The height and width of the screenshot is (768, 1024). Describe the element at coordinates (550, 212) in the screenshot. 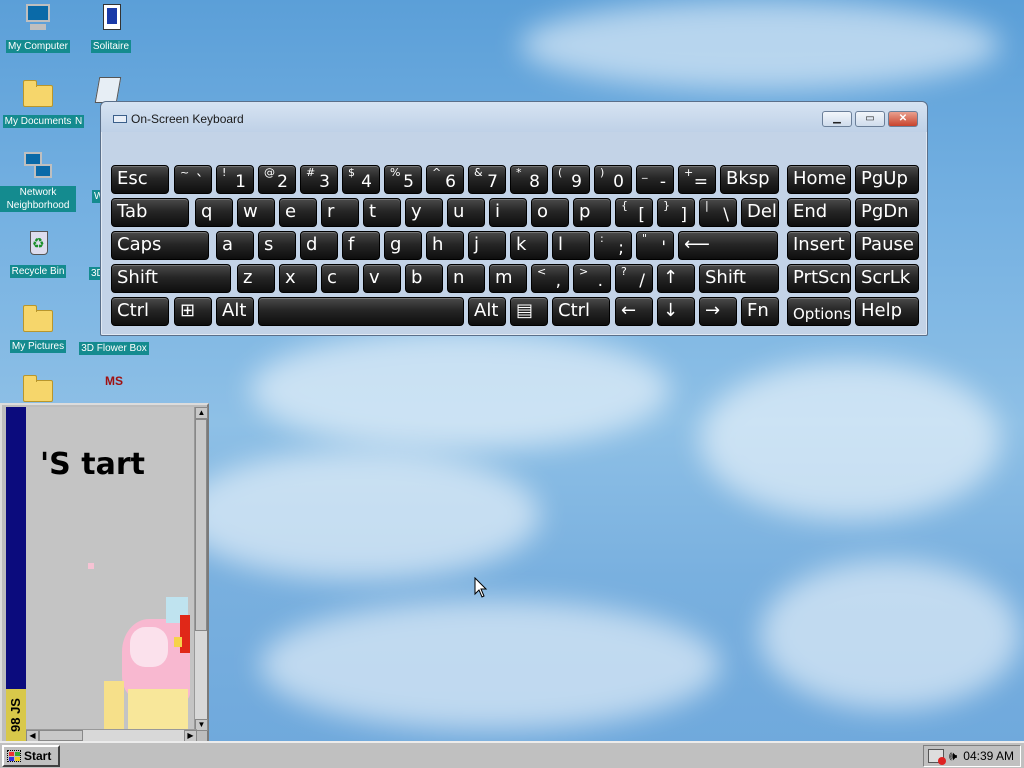

I see `key-o: o` at that location.